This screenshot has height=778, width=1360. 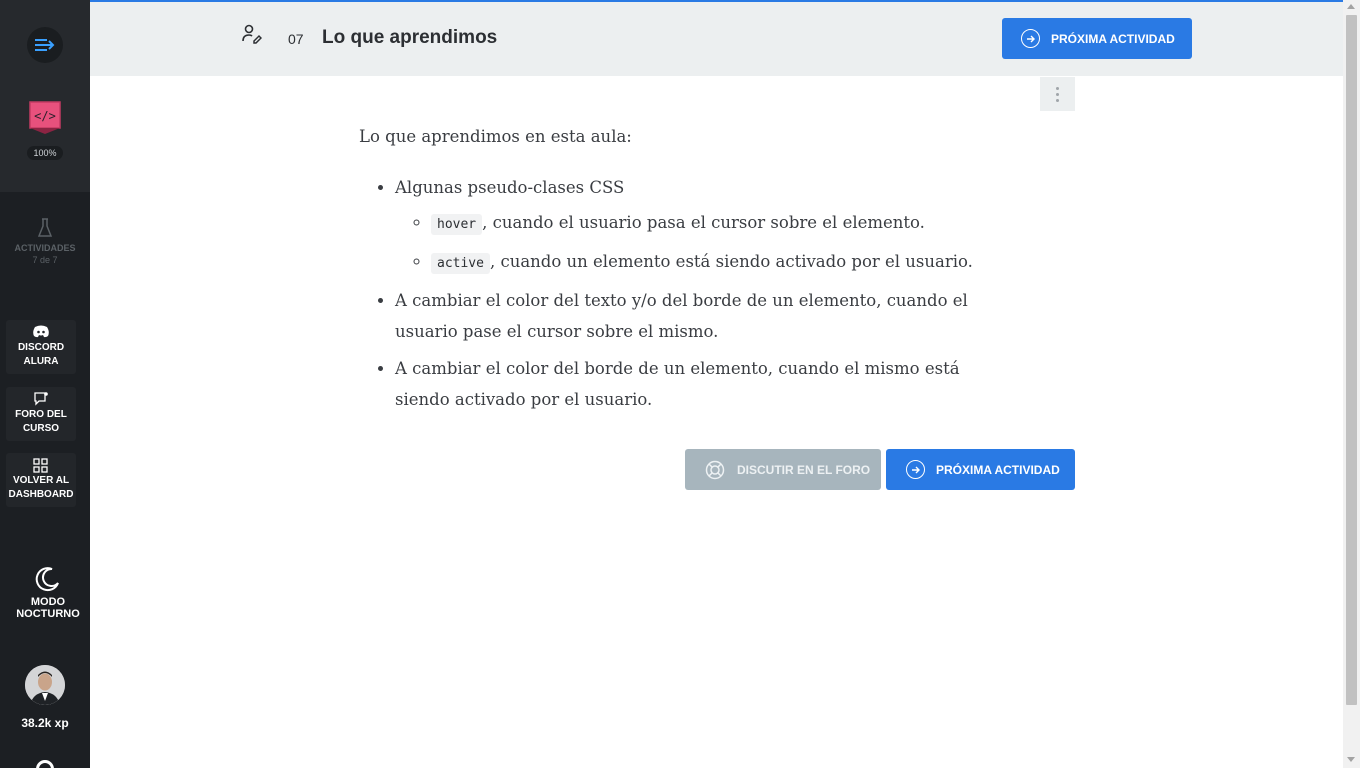 I want to click on night-mode-toggle: MODO NOCTURNO, so click(x=48, y=593).